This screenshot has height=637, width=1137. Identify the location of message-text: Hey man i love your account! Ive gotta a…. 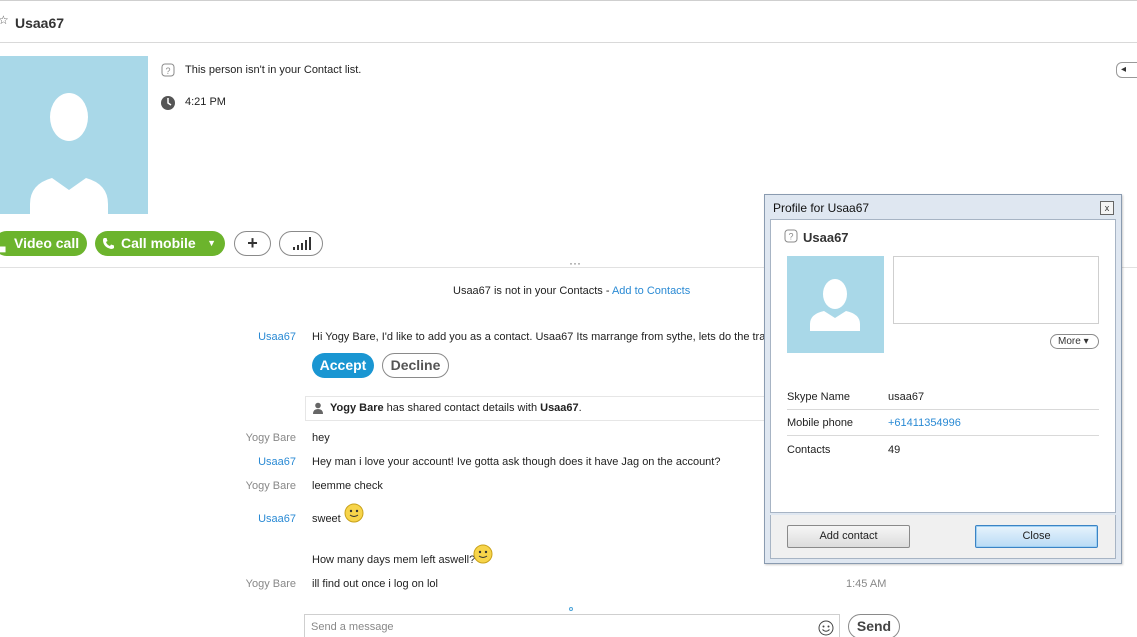
(516, 462).